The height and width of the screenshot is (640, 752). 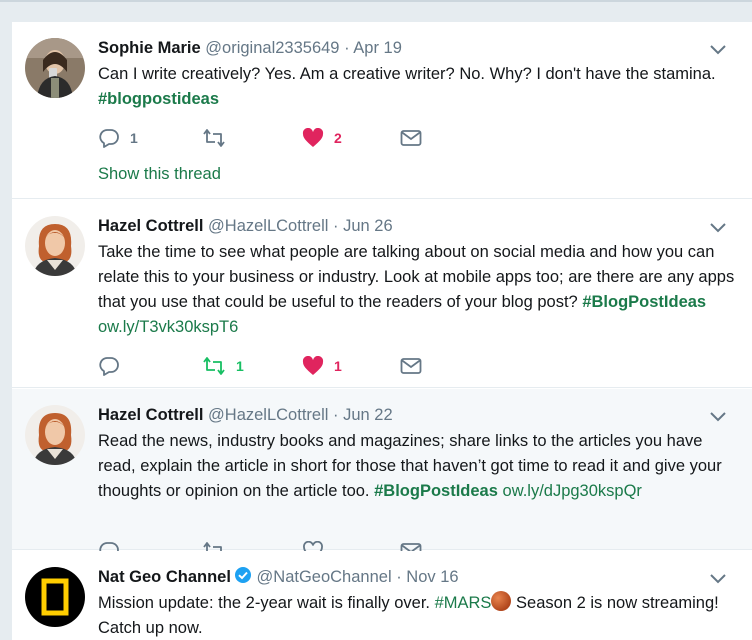 I want to click on tweet-actions: 1 1, so click(x=308, y=366).